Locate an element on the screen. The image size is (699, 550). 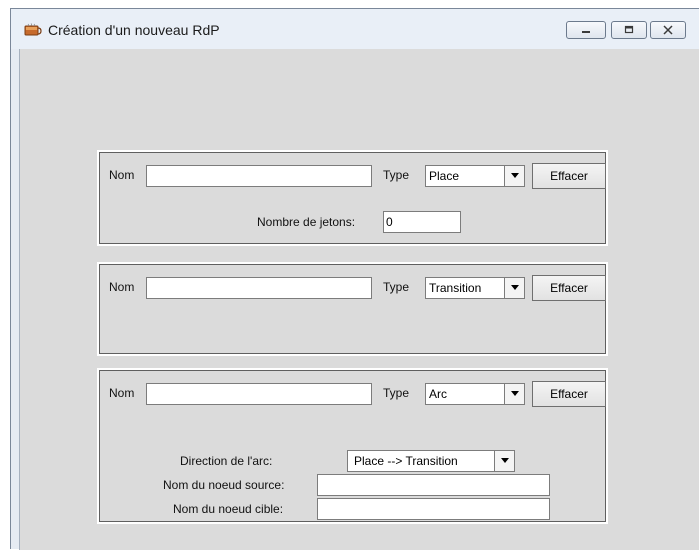
minimize-icon is located at coordinates (586, 30).